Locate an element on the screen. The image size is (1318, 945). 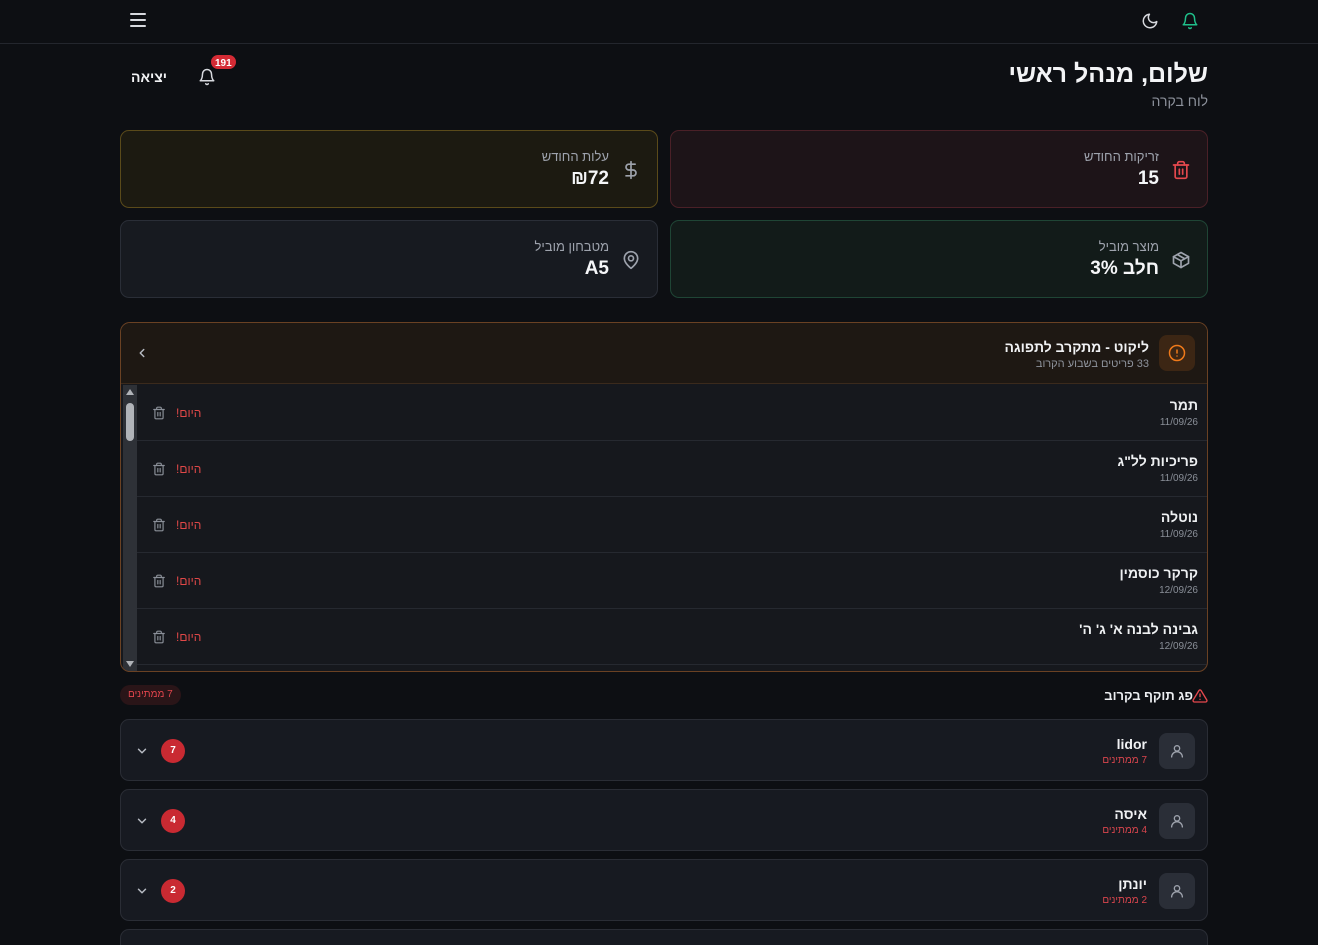
stat-card-cost: עלות החודש ₪72 is located at coordinates (389, 169).